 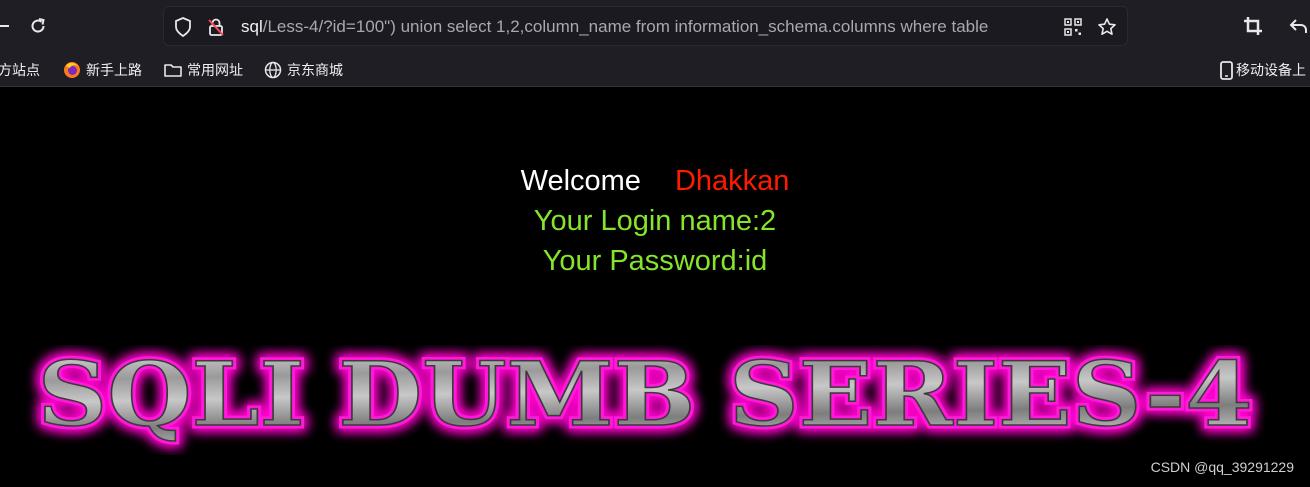 What do you see at coordinates (315, 70) in the screenshot?
I see `bookmark-label: 京东商城` at bounding box center [315, 70].